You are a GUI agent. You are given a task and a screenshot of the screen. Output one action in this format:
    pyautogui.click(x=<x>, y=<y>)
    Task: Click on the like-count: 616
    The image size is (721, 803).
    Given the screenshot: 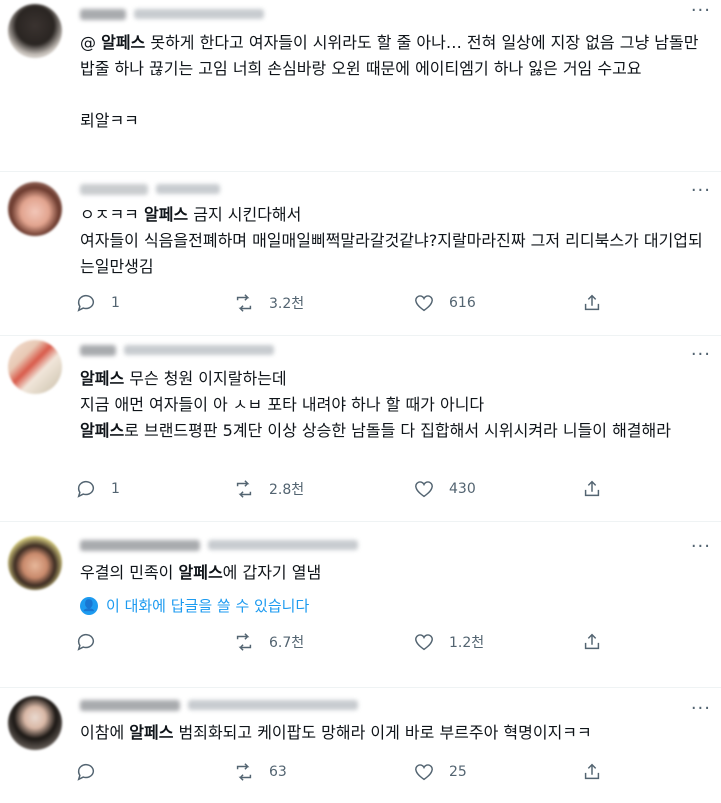 What is the action you would take?
    pyautogui.click(x=462, y=303)
    